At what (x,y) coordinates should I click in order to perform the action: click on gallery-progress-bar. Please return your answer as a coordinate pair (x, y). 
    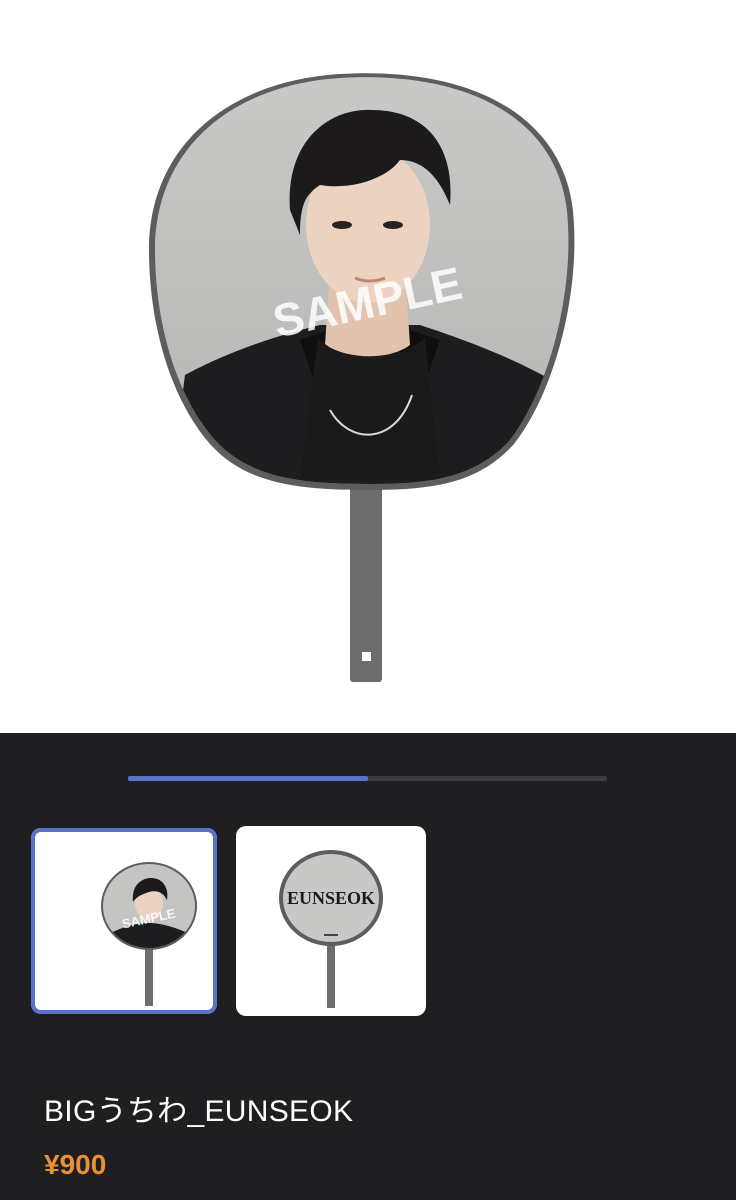
    Looking at the image, I should click on (367, 778).